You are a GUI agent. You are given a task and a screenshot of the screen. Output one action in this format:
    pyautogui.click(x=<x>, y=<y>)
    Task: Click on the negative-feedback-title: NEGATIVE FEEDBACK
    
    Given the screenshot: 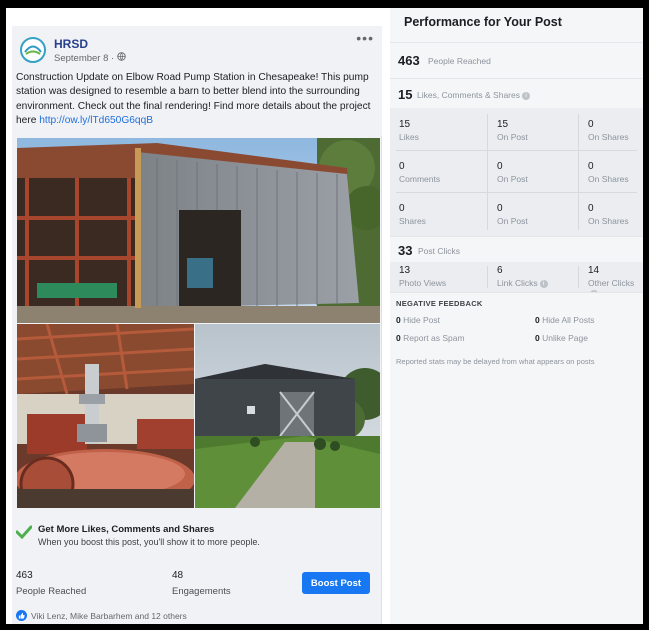 What is the action you would take?
    pyautogui.click(x=439, y=303)
    